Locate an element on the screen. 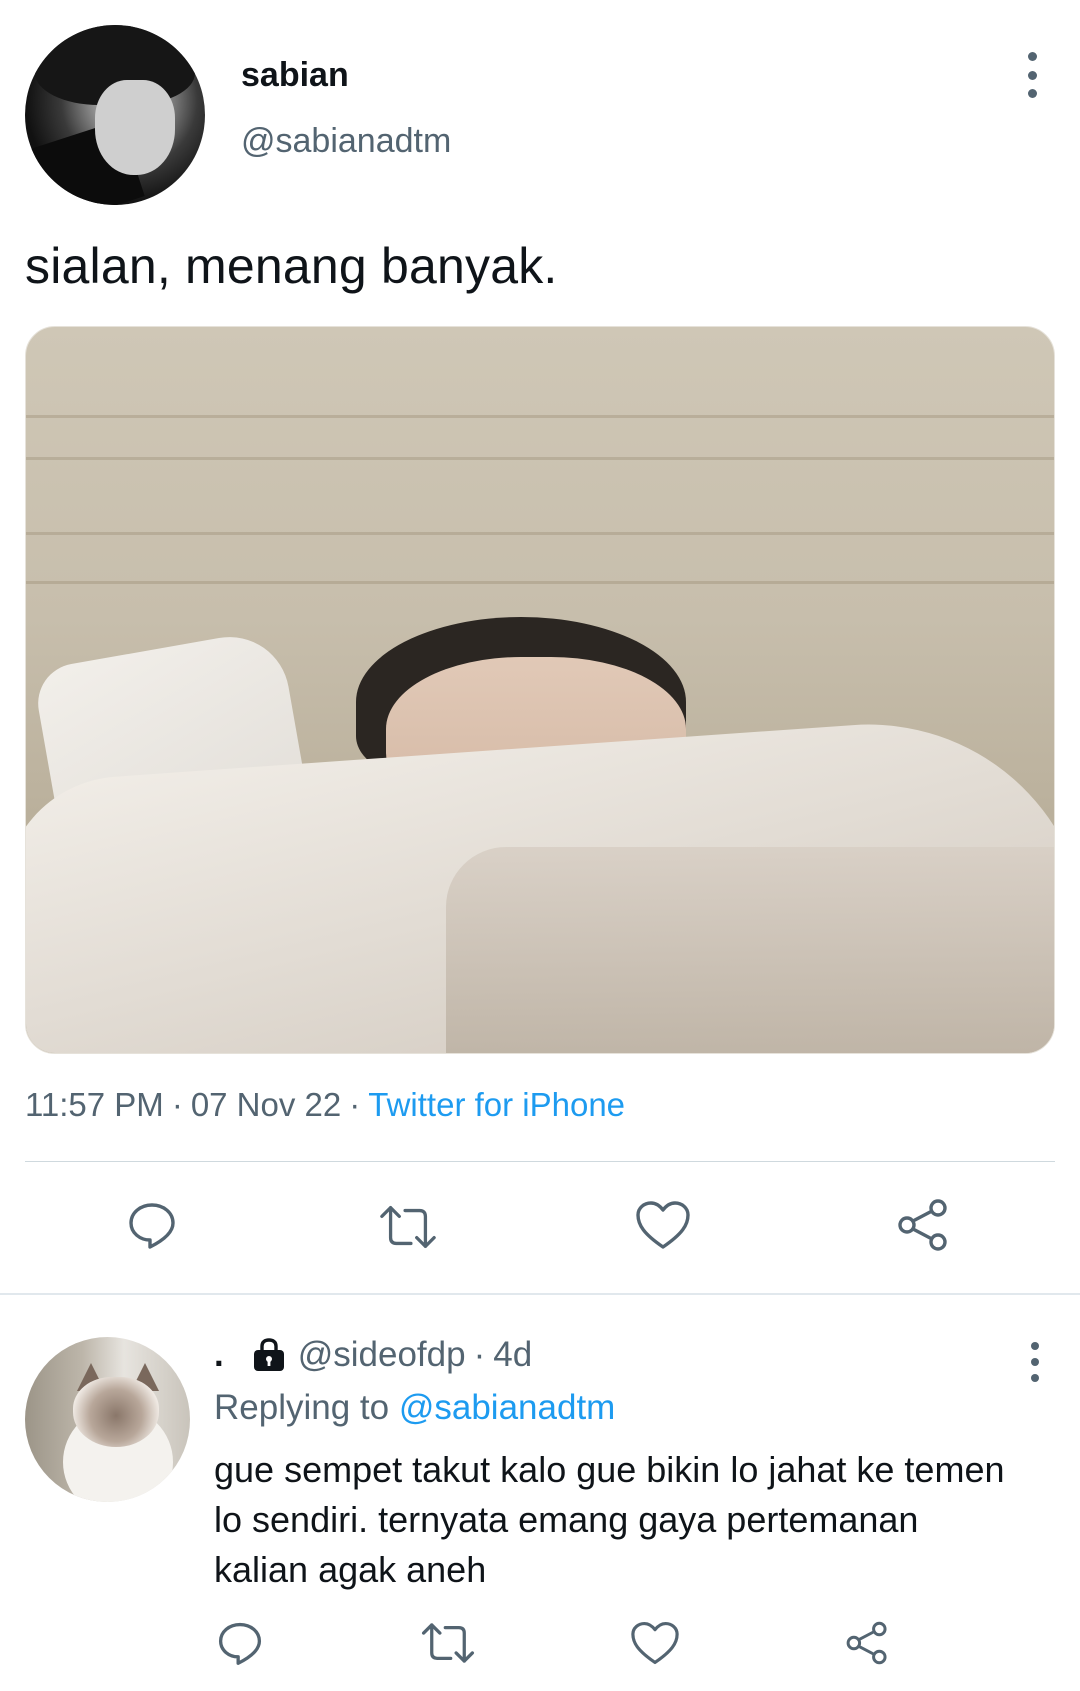 This screenshot has width=1080, height=1691. reply-retweet-button is located at coordinates (448, 1643).